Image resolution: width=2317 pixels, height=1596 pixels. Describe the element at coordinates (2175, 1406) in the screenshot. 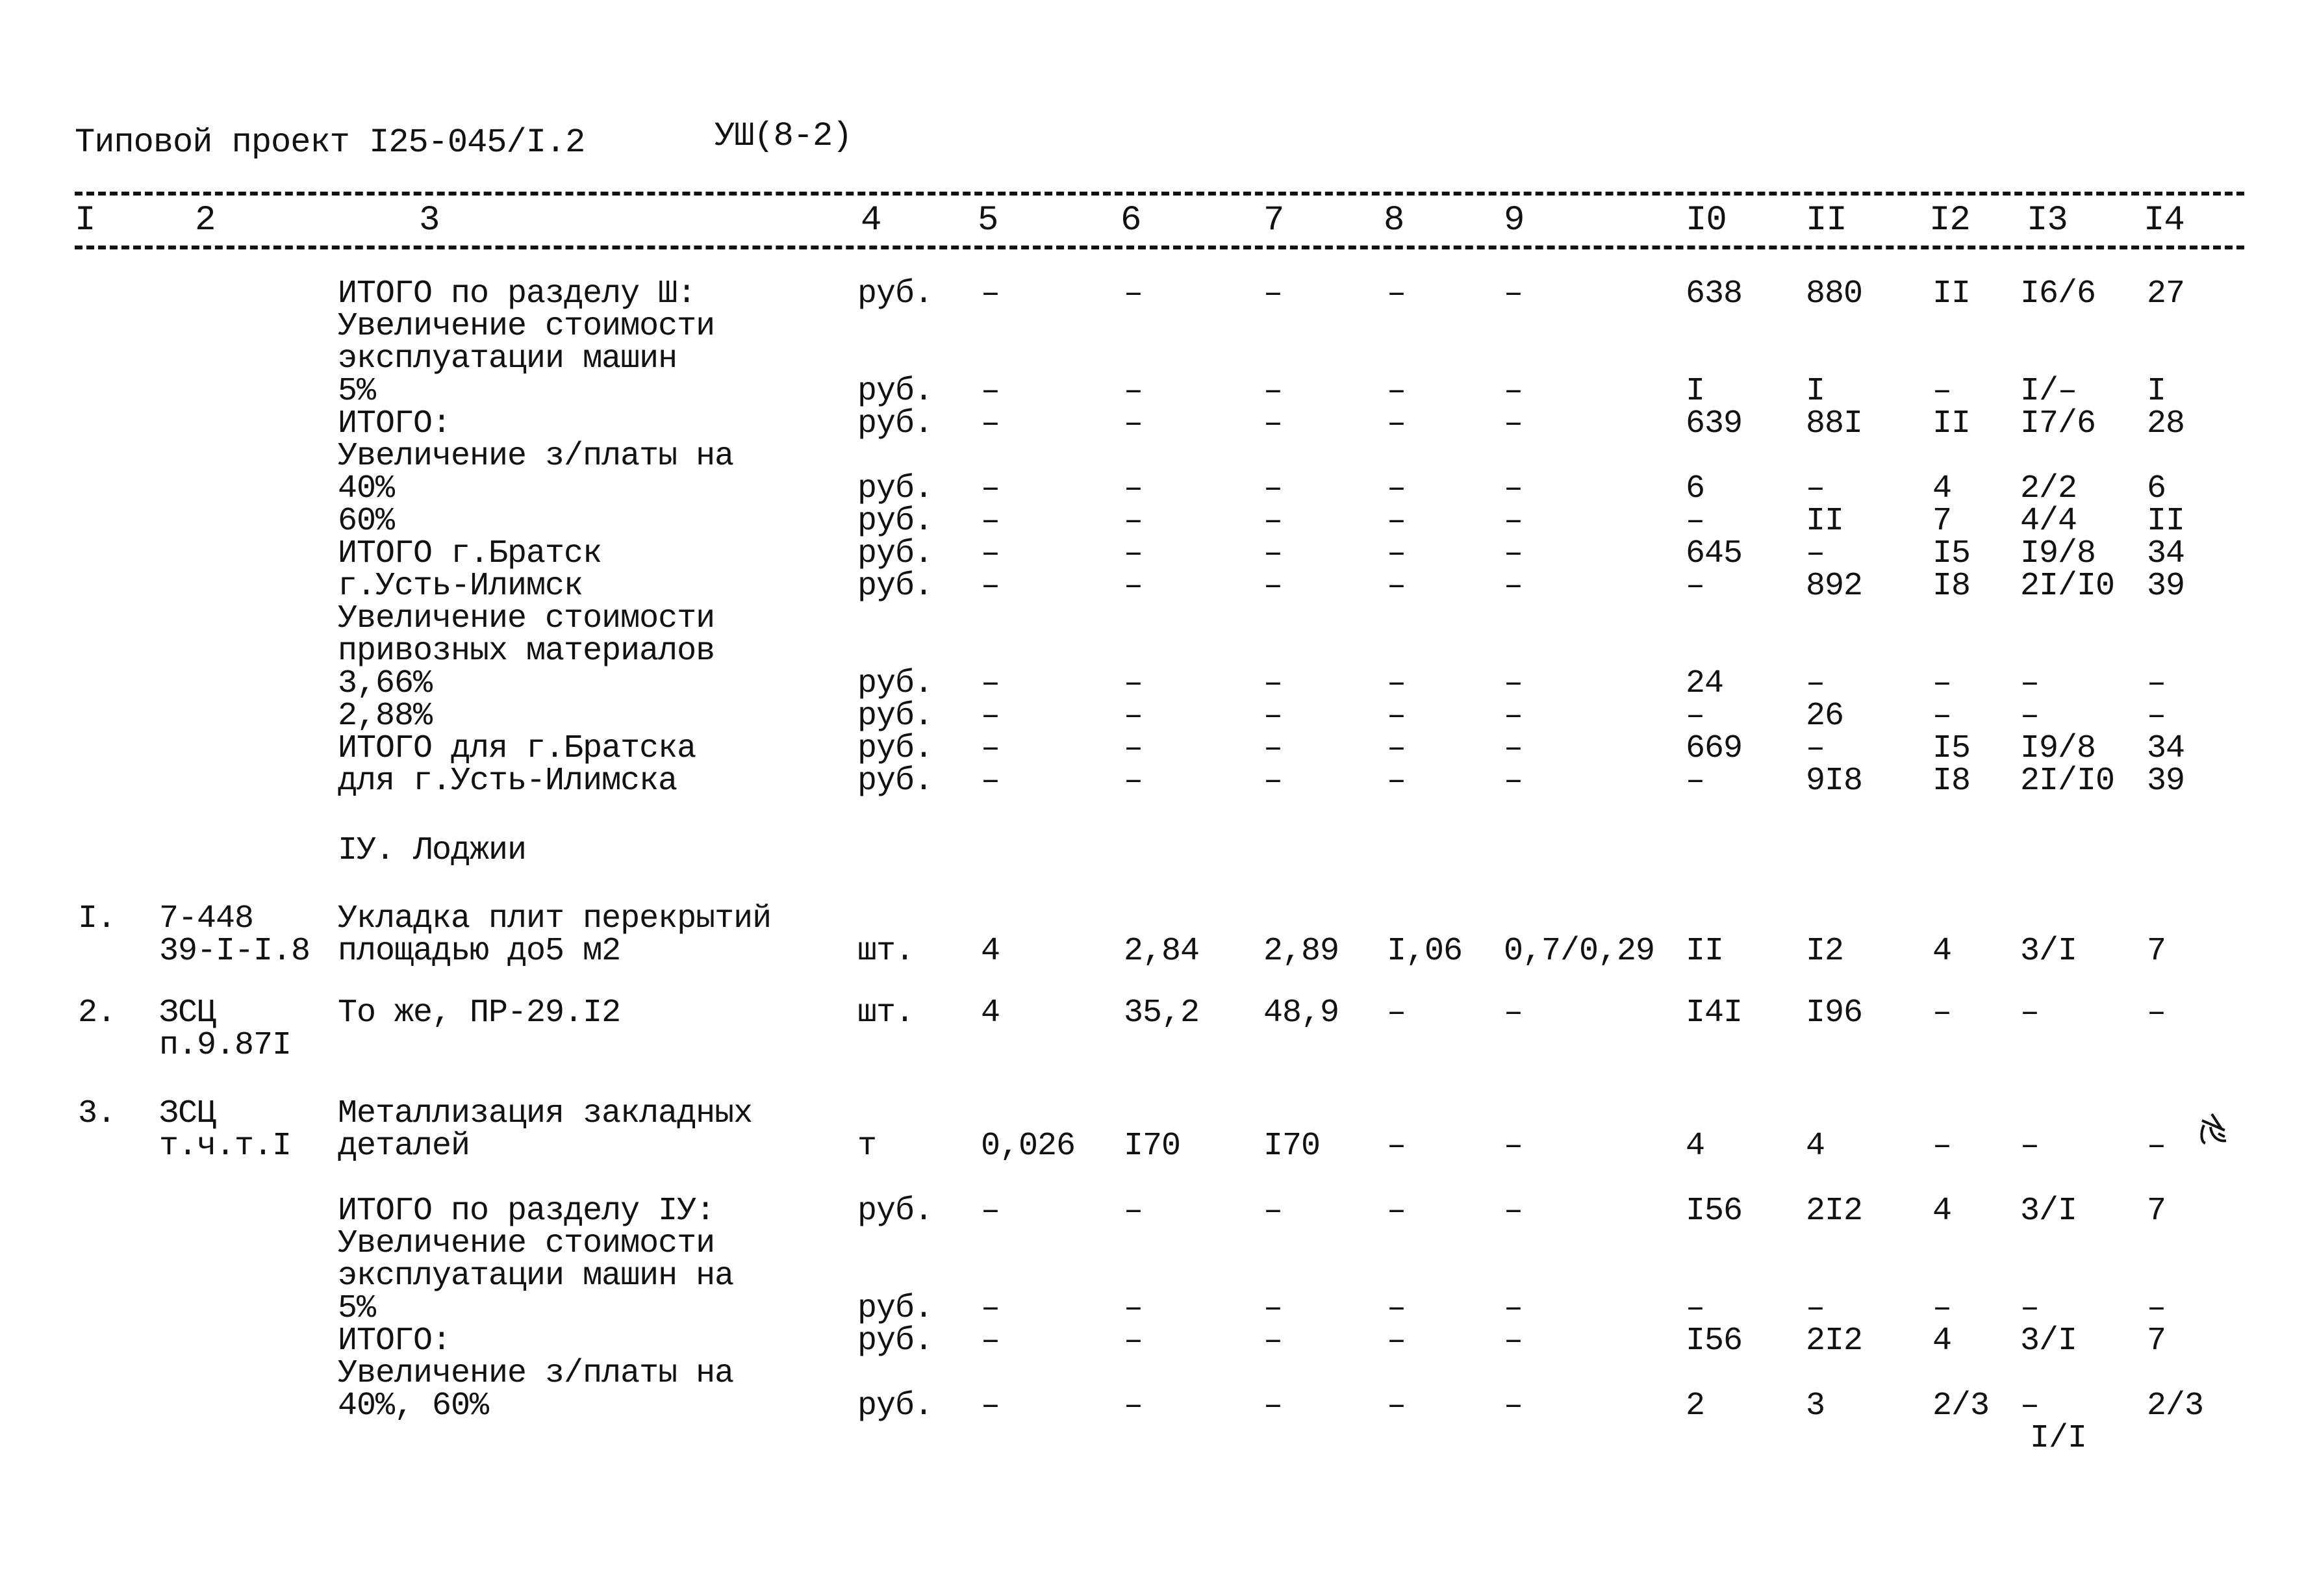

I see `cell-col-14: 2/3` at that location.